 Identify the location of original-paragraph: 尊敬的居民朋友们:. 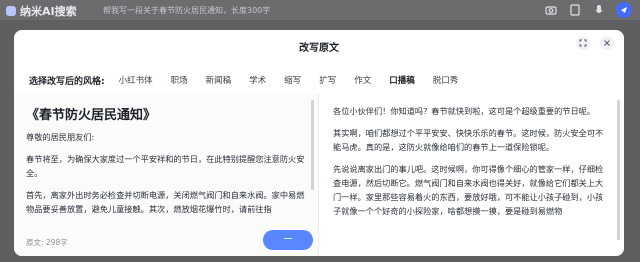
(60, 137).